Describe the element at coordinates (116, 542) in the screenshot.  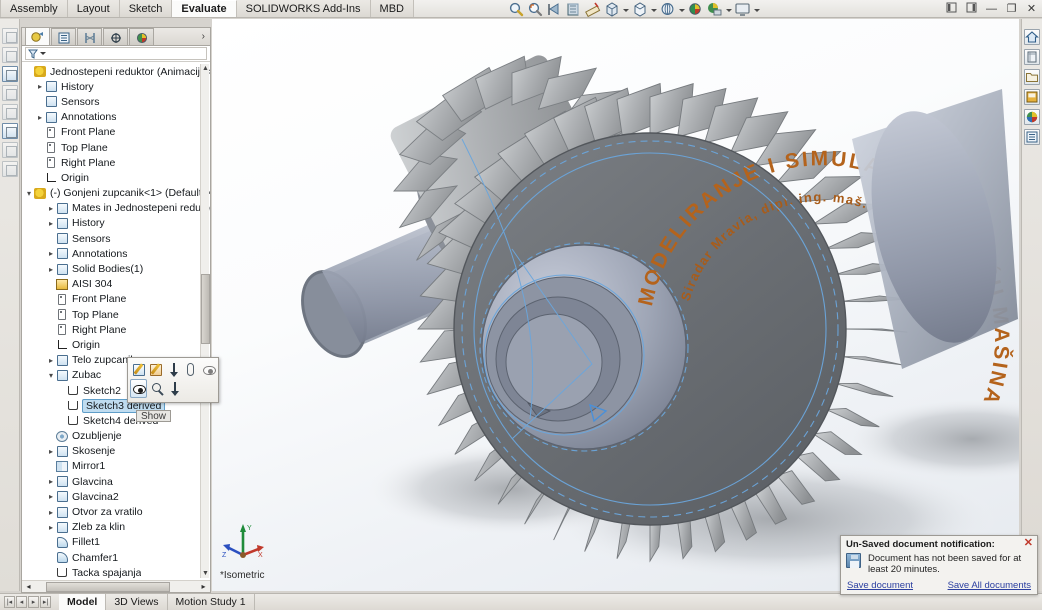
I see `tree-item-fillet1: Fillet1` at that location.